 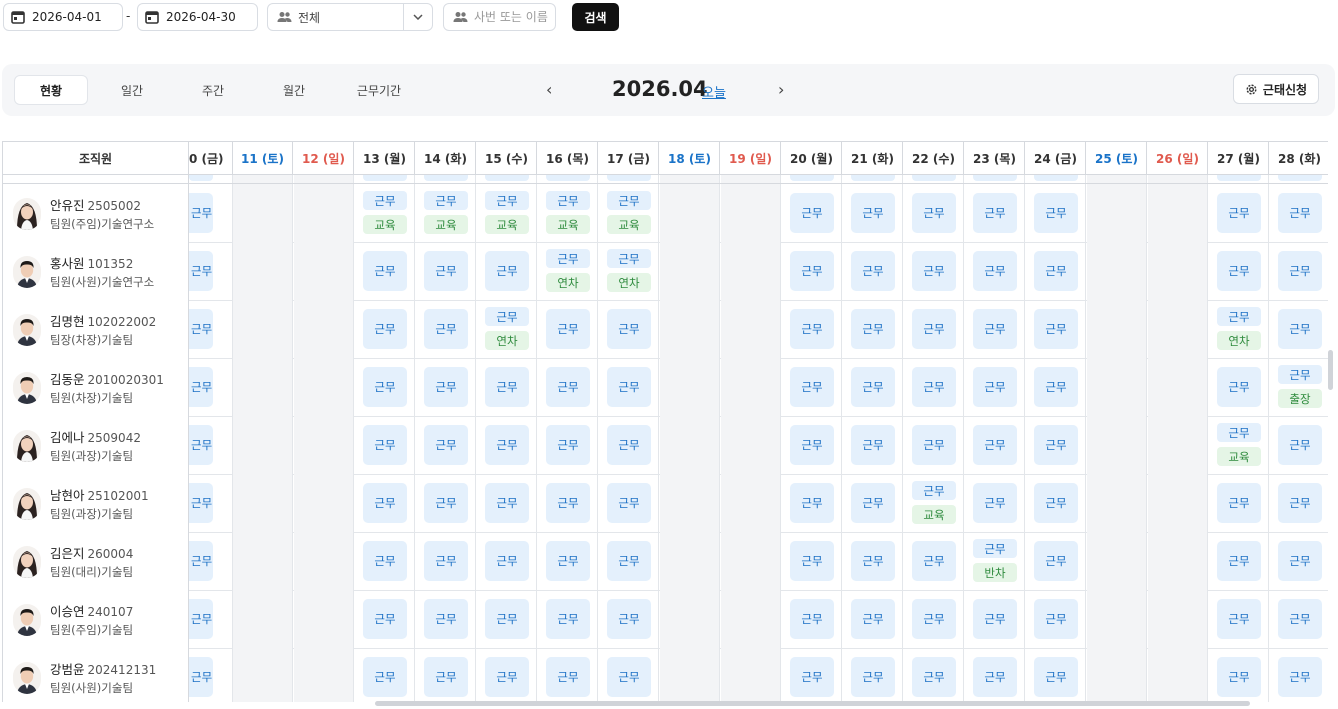 What do you see at coordinates (417, 17) in the screenshot?
I see `chevron-down-icon` at bounding box center [417, 17].